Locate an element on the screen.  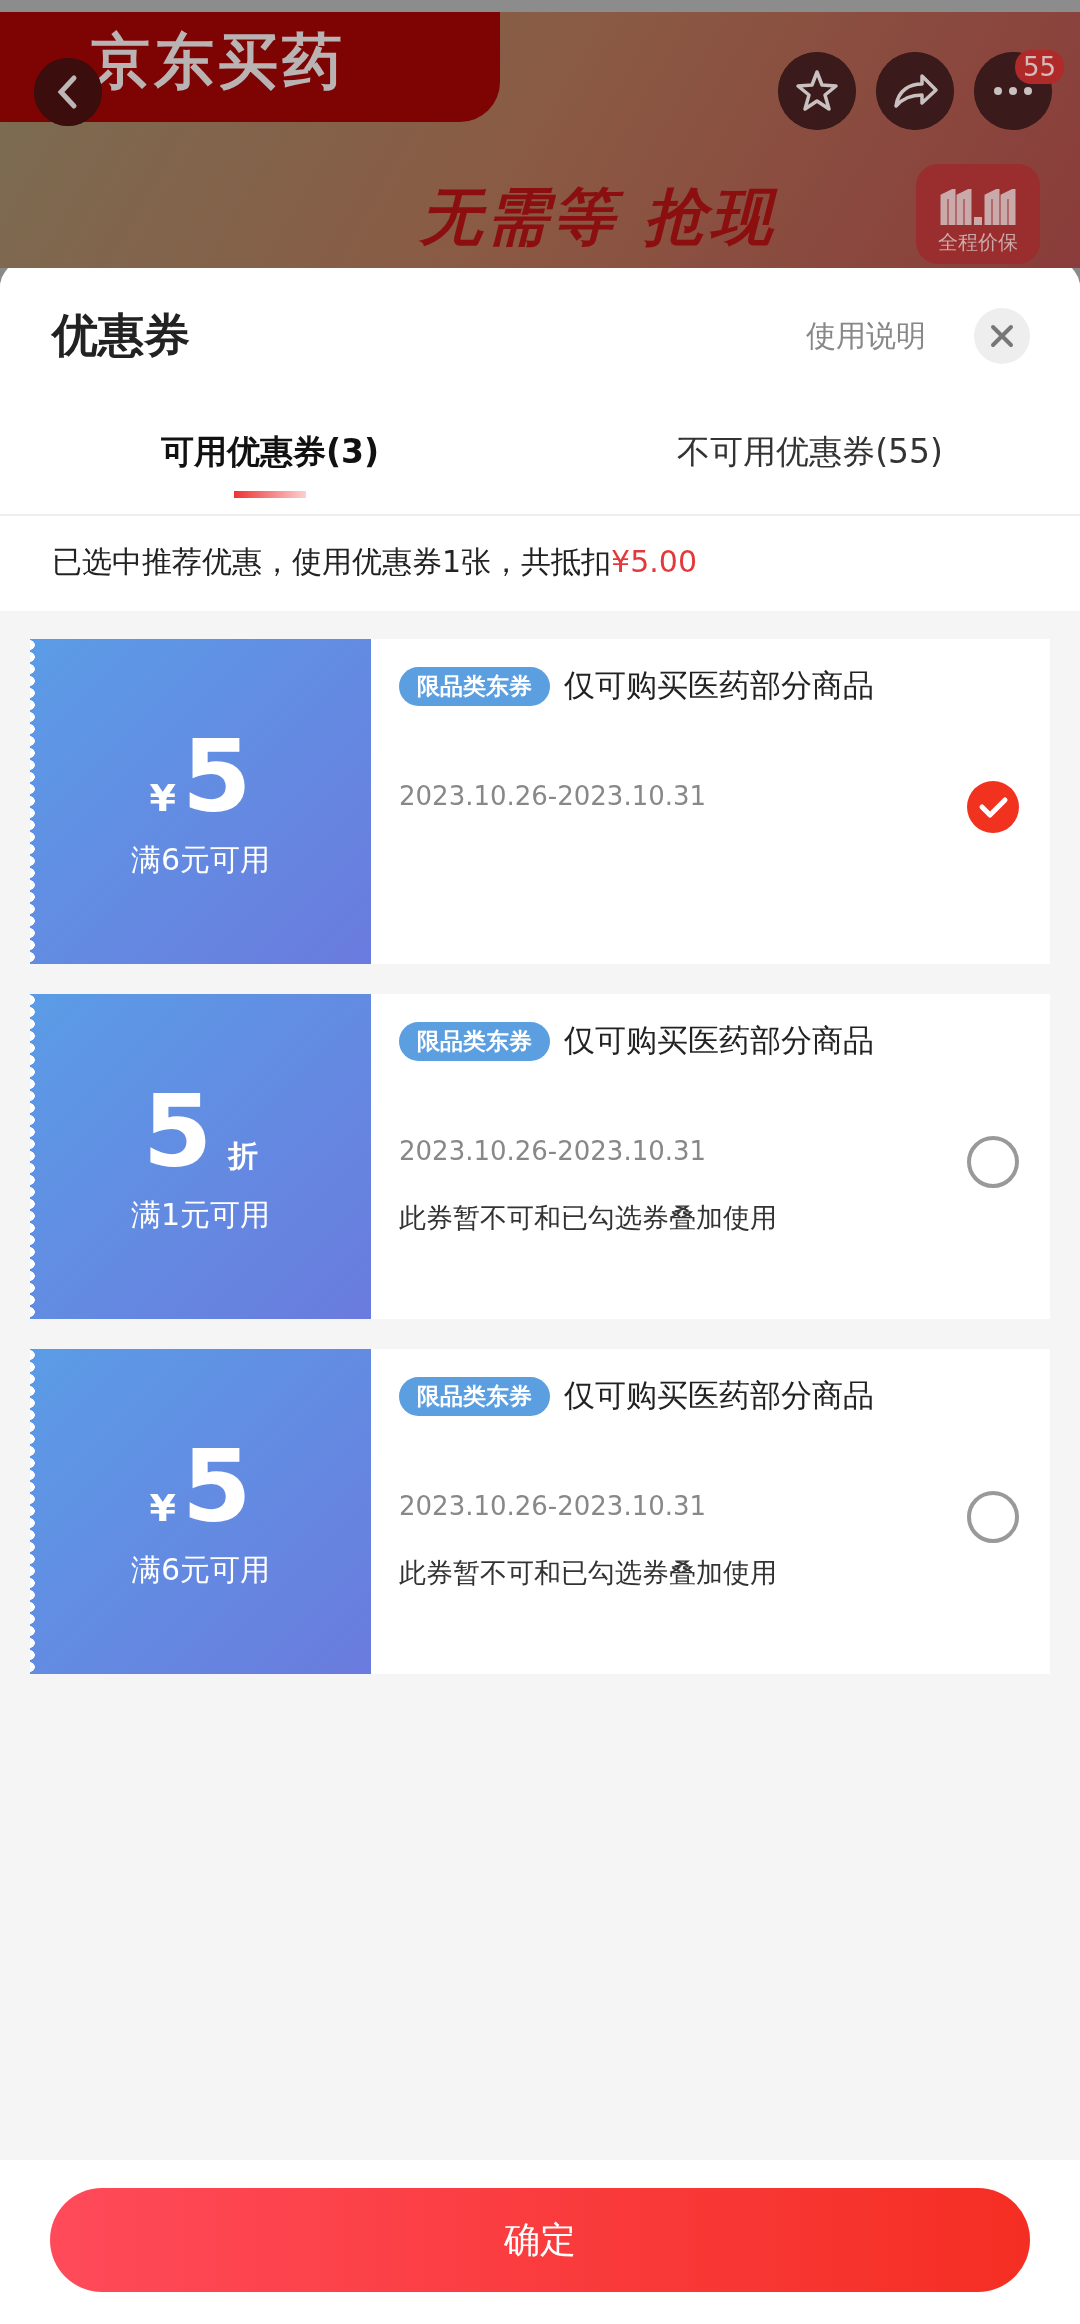
coupon-condition: 满1元可用 is located at coordinates (200, 1215).